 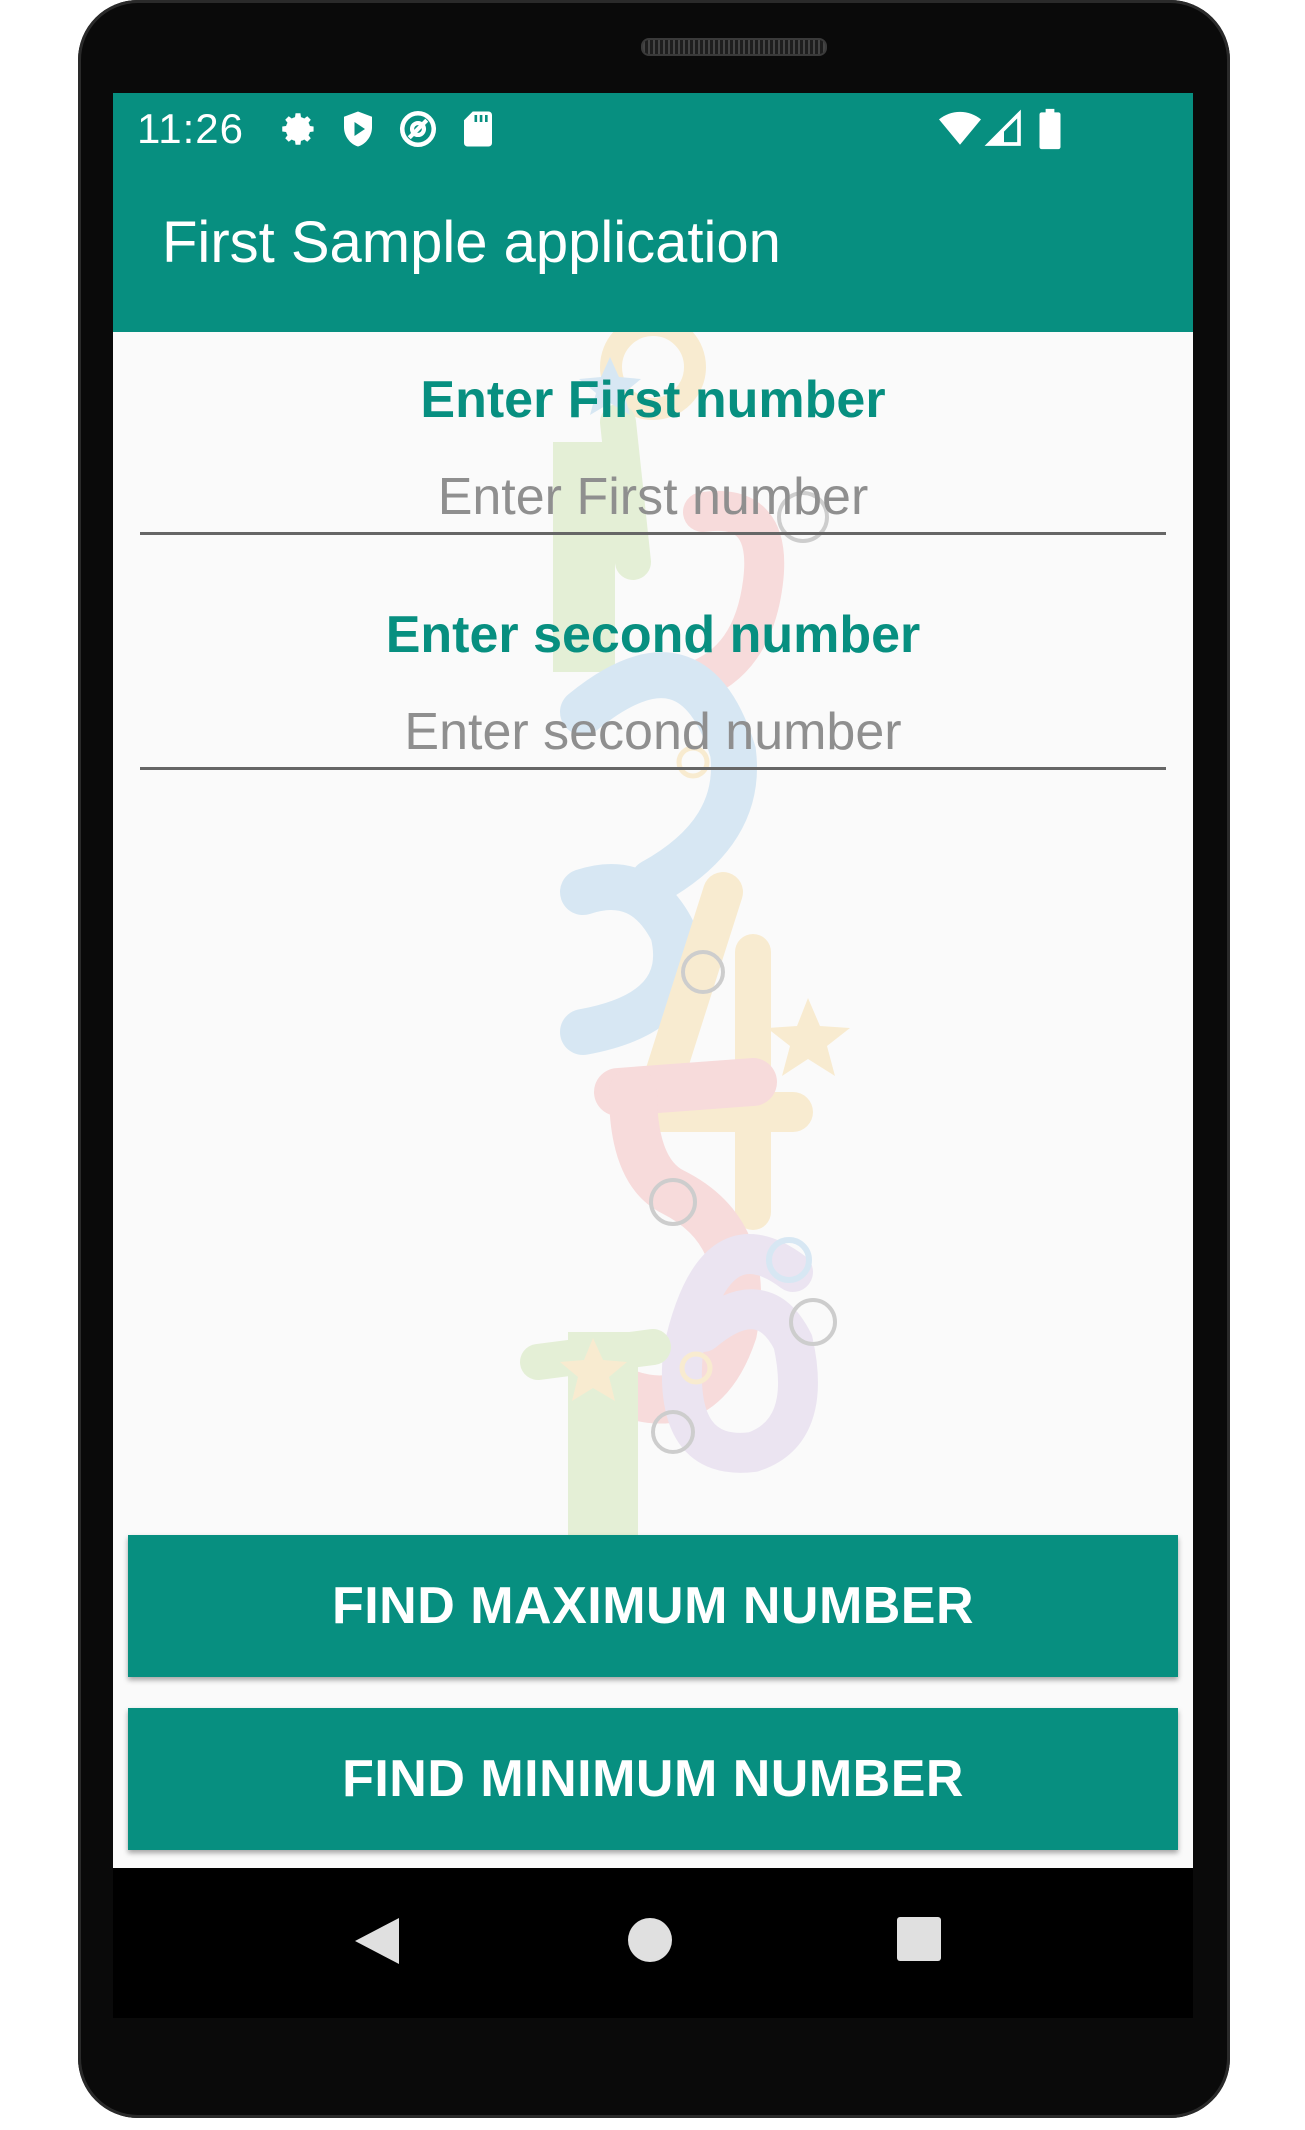 I want to click on status-bar: 11:26, so click(x=653, y=130).